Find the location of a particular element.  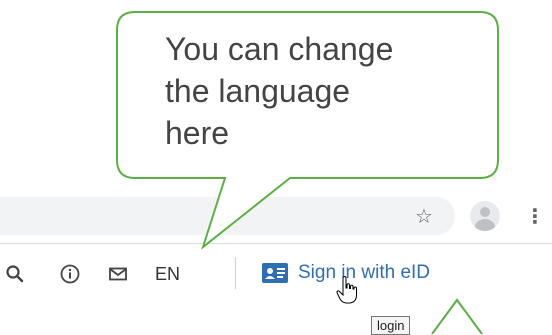

callout-line-1: You can change is located at coordinates (279, 49).